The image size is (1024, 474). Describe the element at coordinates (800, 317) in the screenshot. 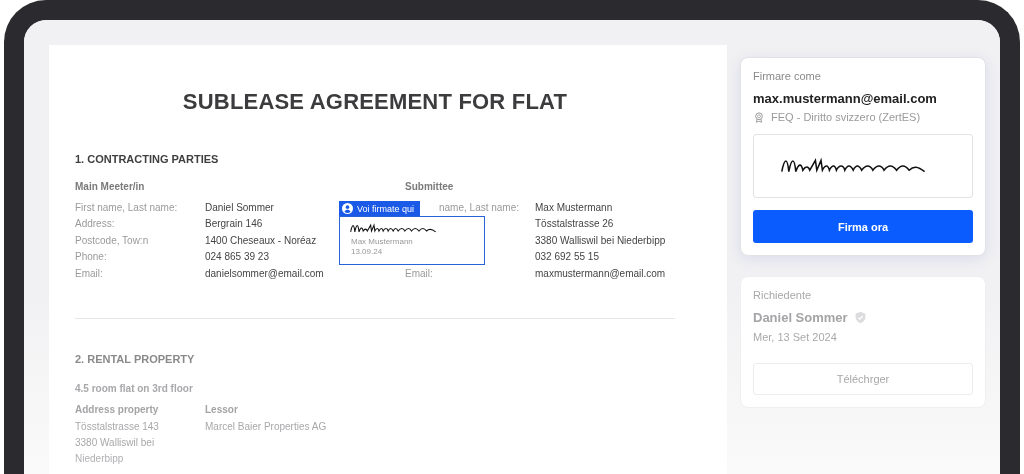

I see `requester-name: Daniel Sommer` at that location.